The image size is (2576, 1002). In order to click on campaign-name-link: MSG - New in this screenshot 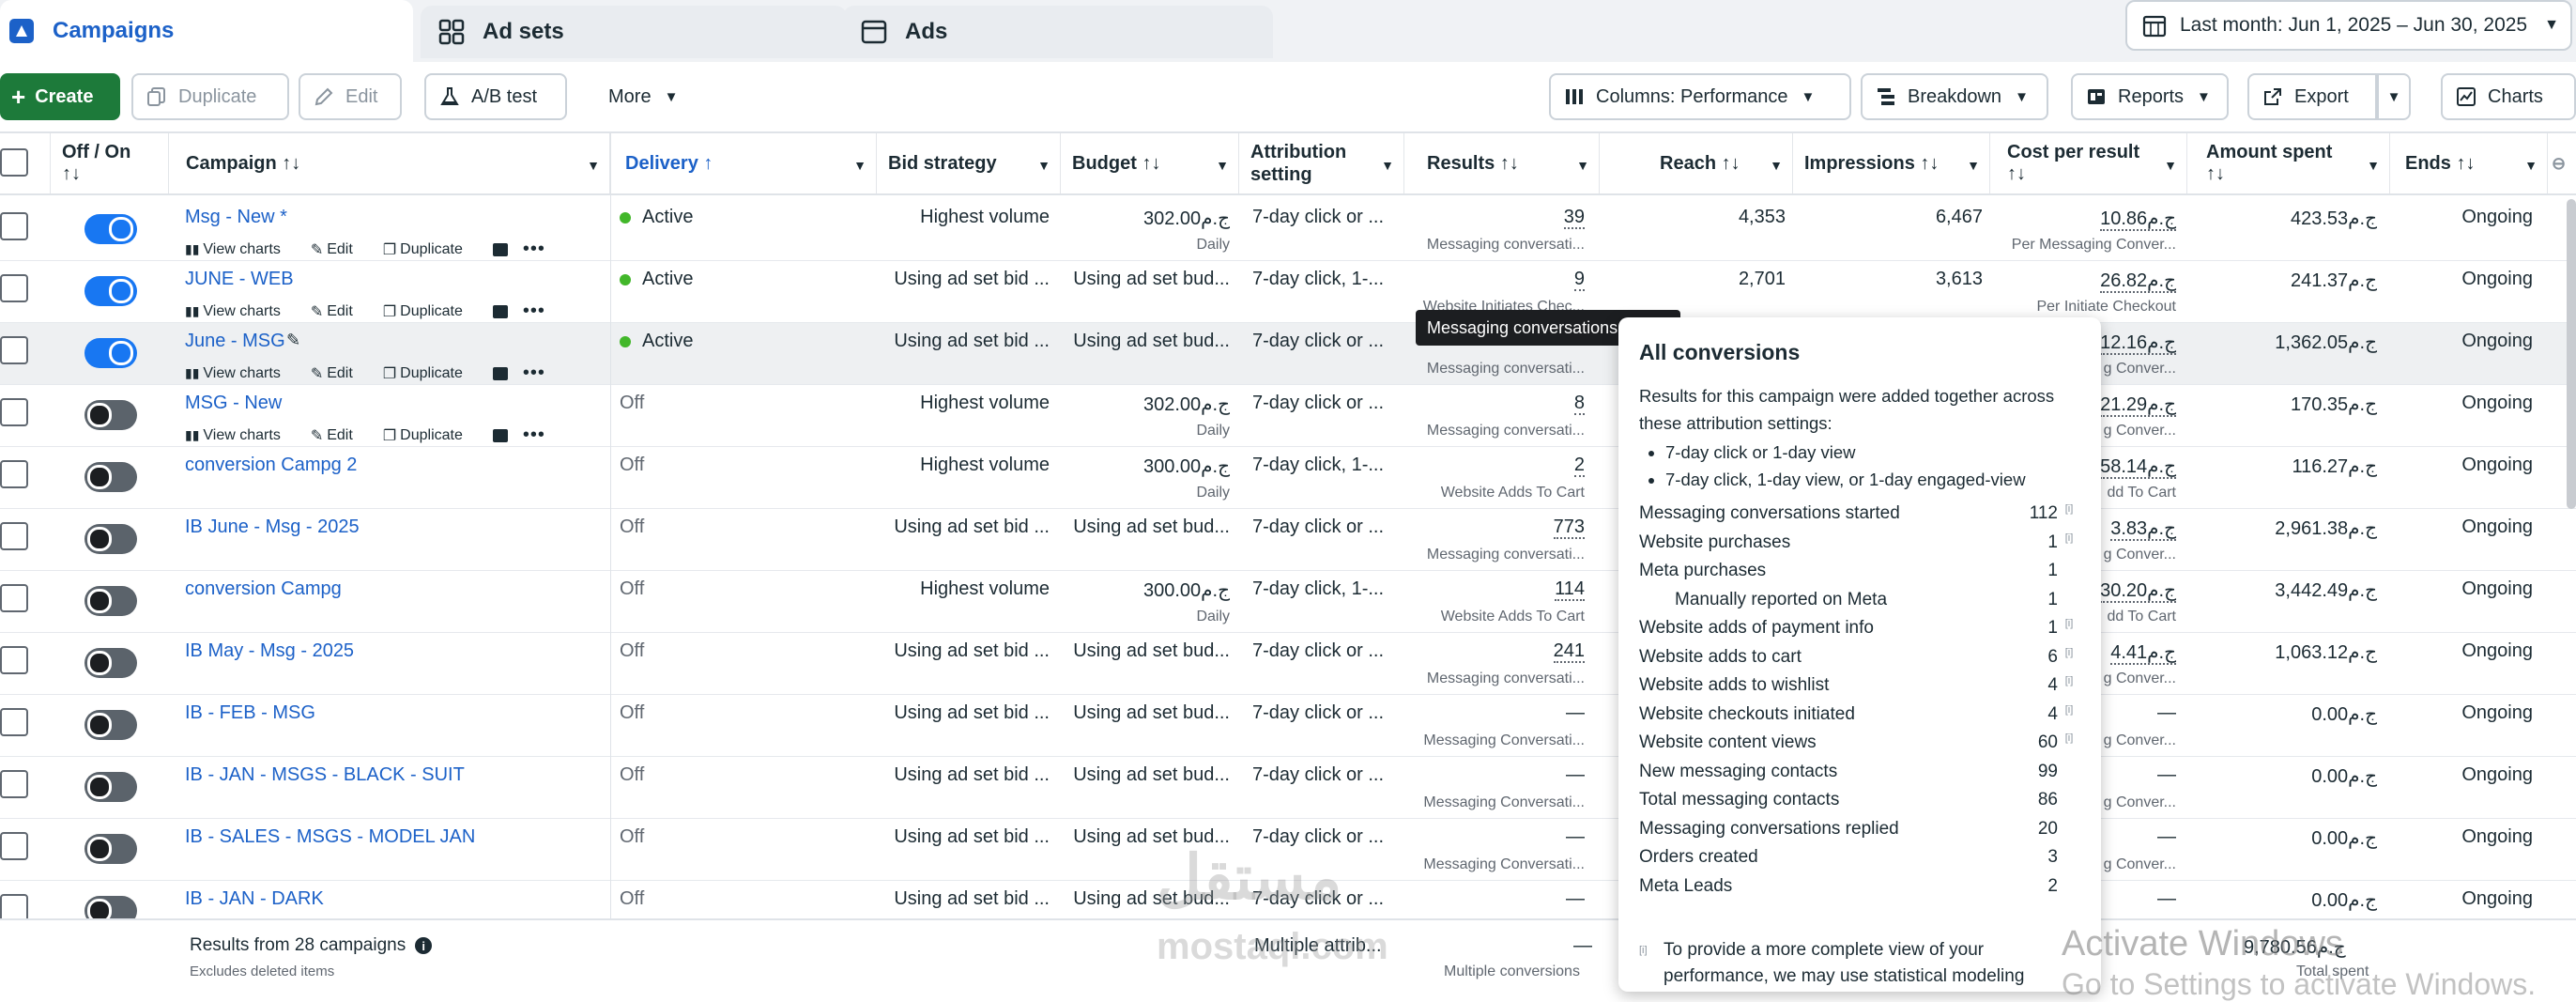, I will do `click(234, 403)`.